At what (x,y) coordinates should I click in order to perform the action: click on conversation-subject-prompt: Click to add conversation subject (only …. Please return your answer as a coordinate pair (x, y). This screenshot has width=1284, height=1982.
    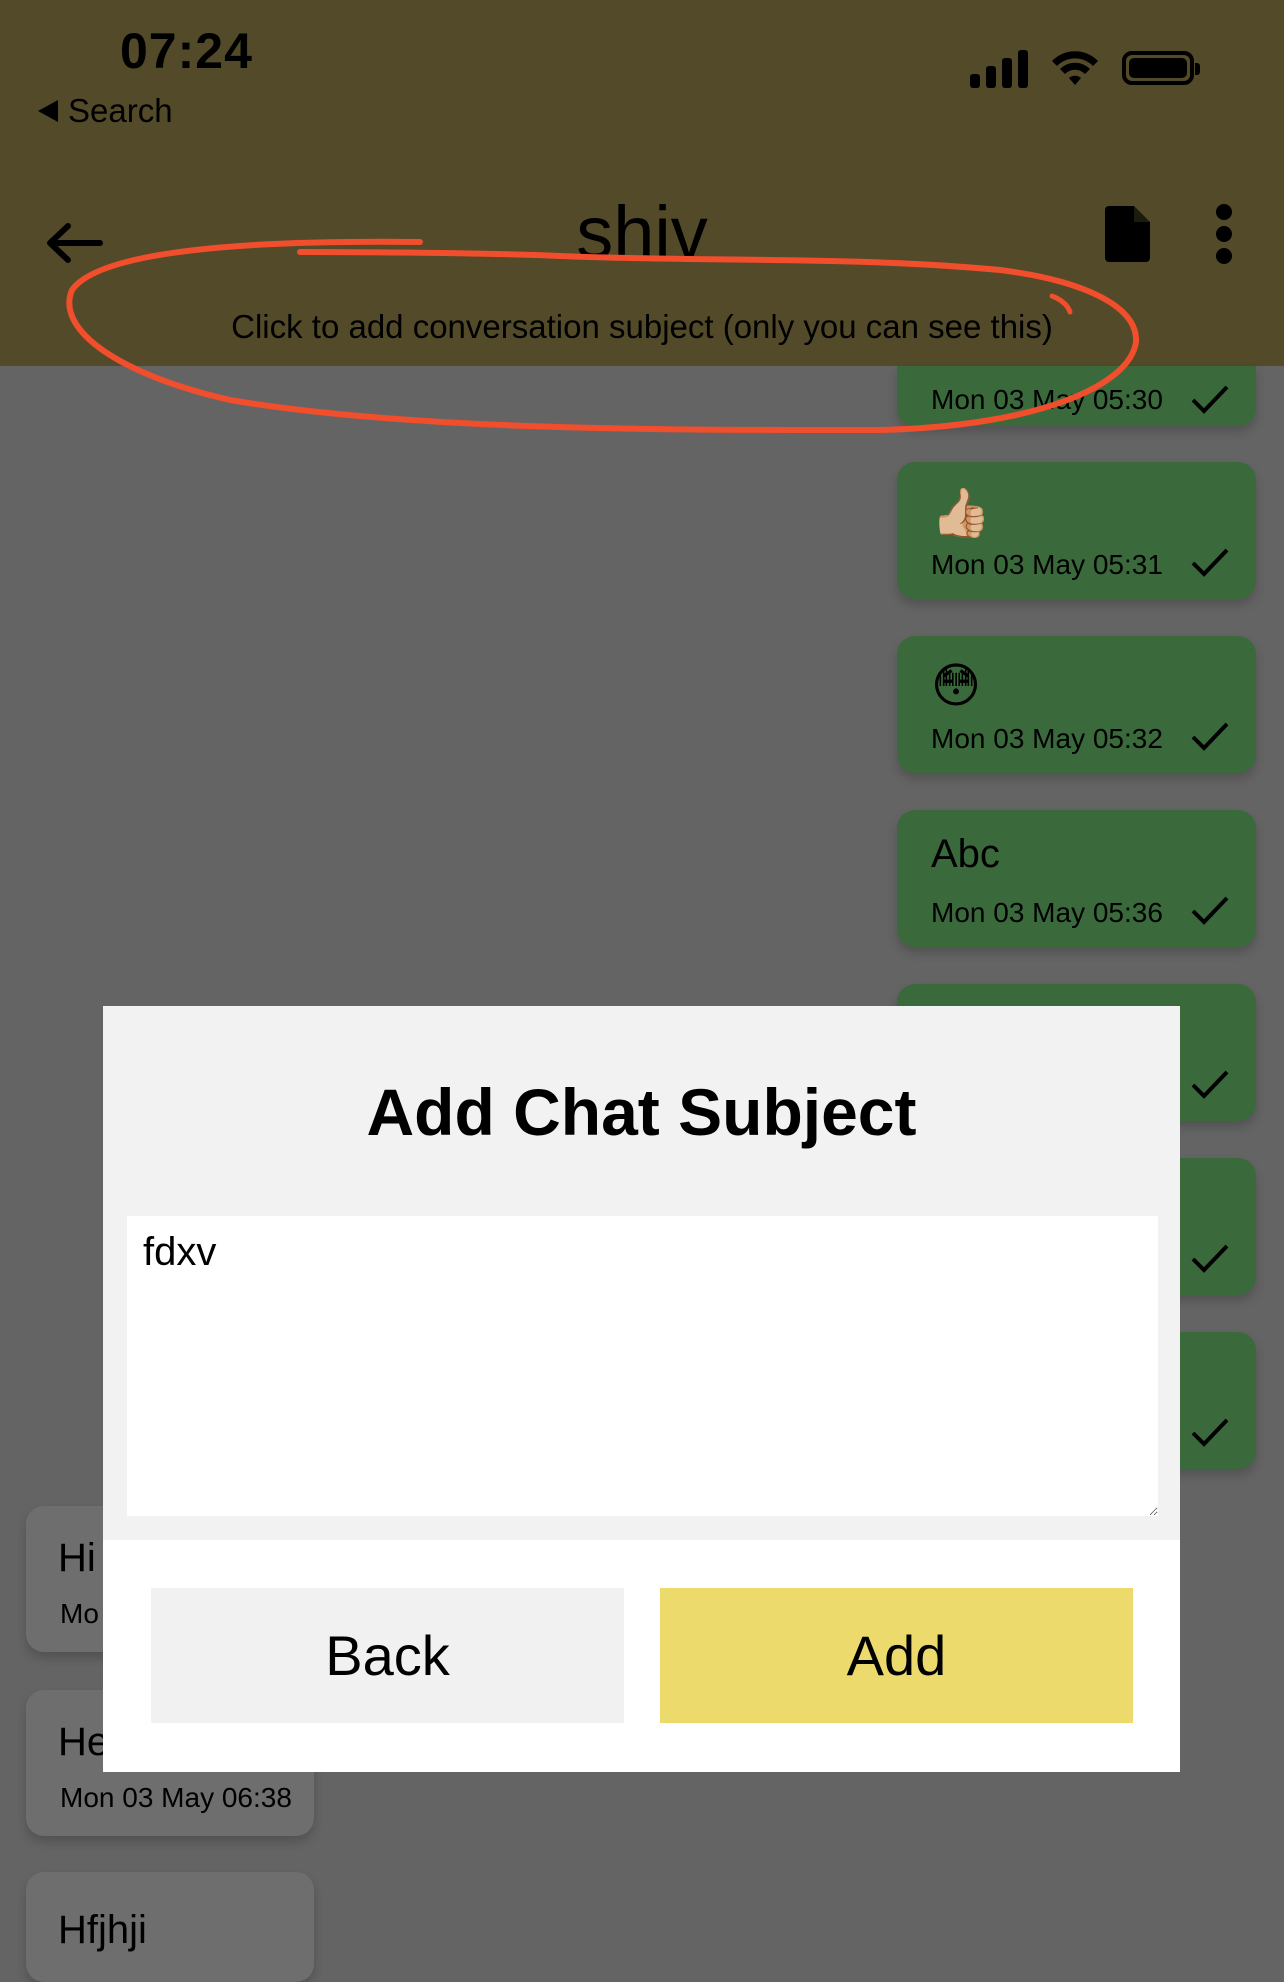
    Looking at the image, I should click on (642, 327).